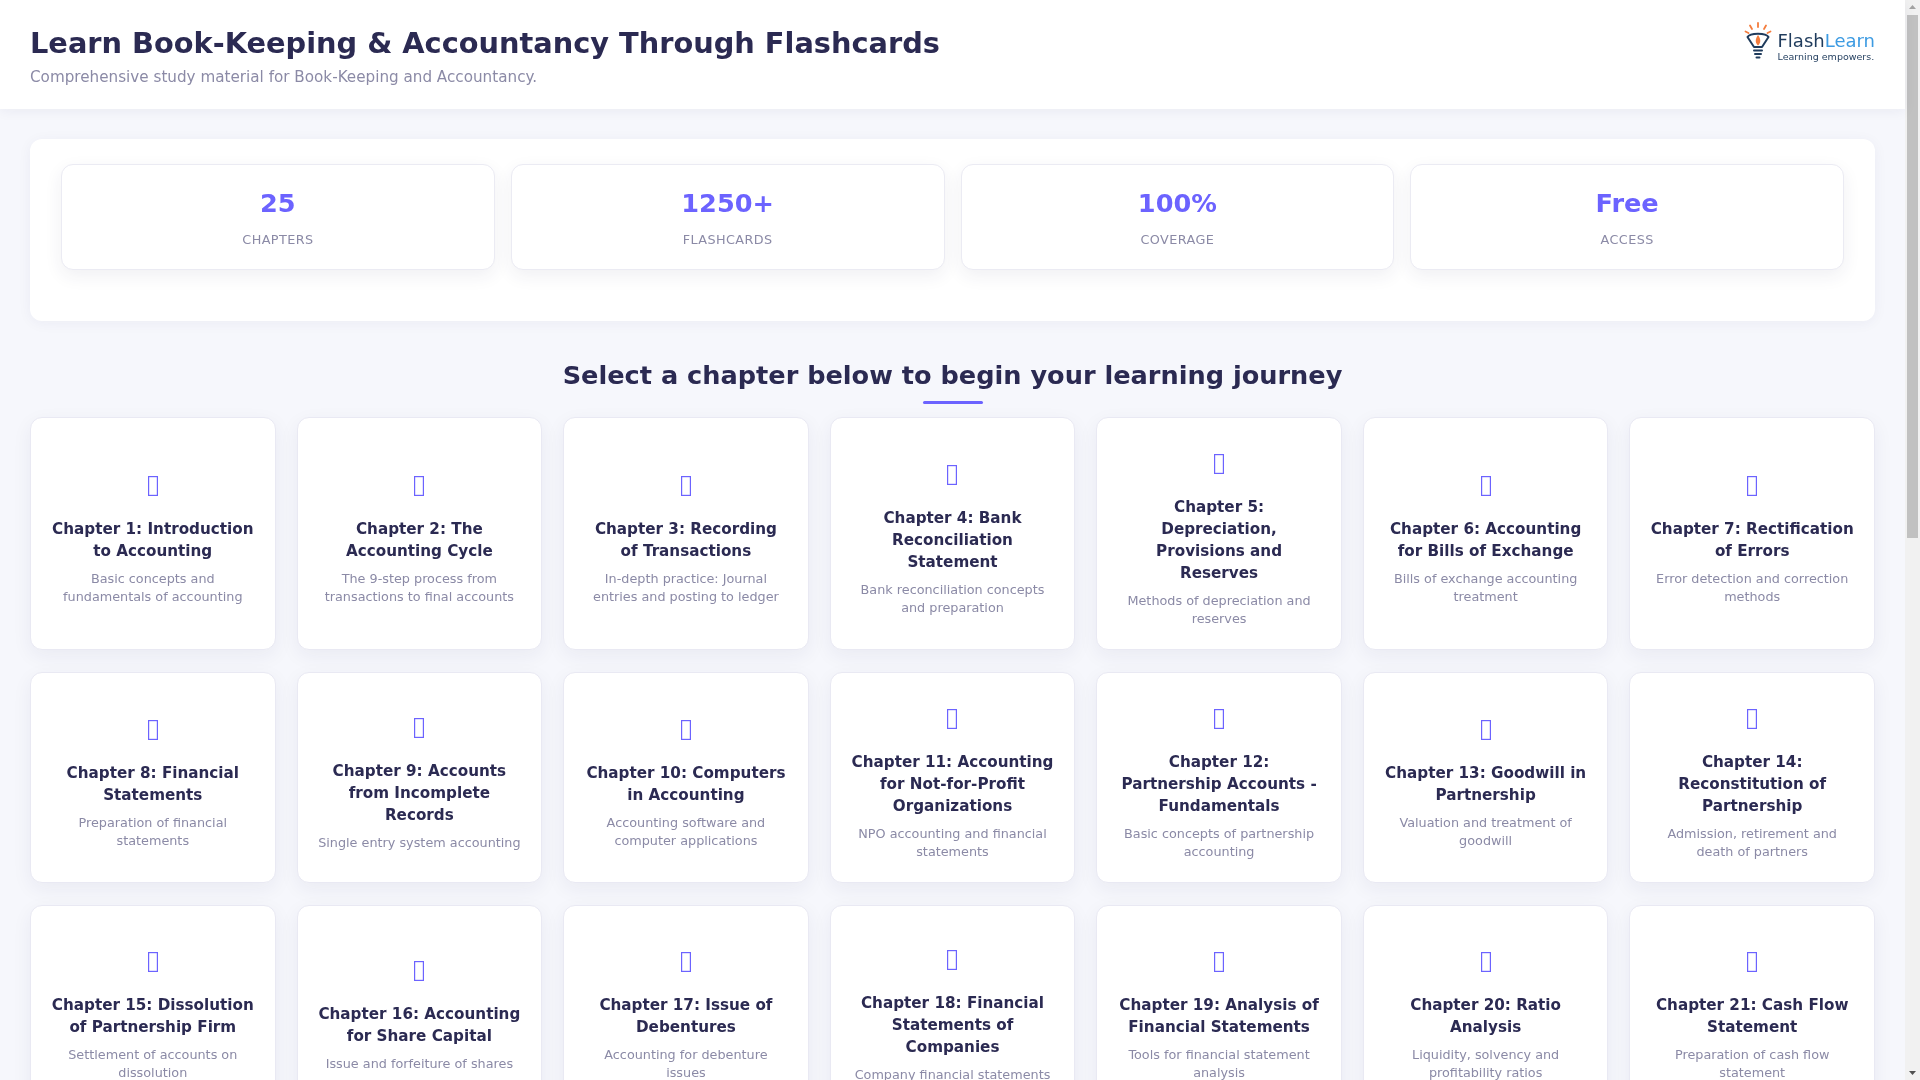  Describe the element at coordinates (153, 588) in the screenshot. I see `chapter-description: Basic concepts and fundamentals of accounting` at that location.